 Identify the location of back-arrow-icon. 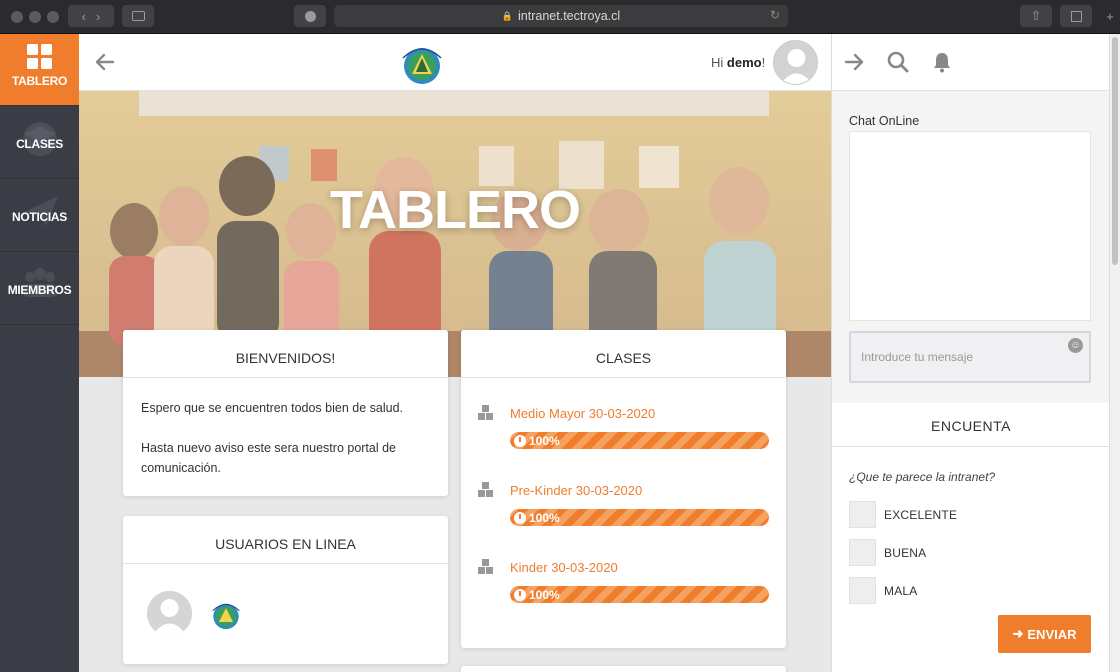
(105, 62).